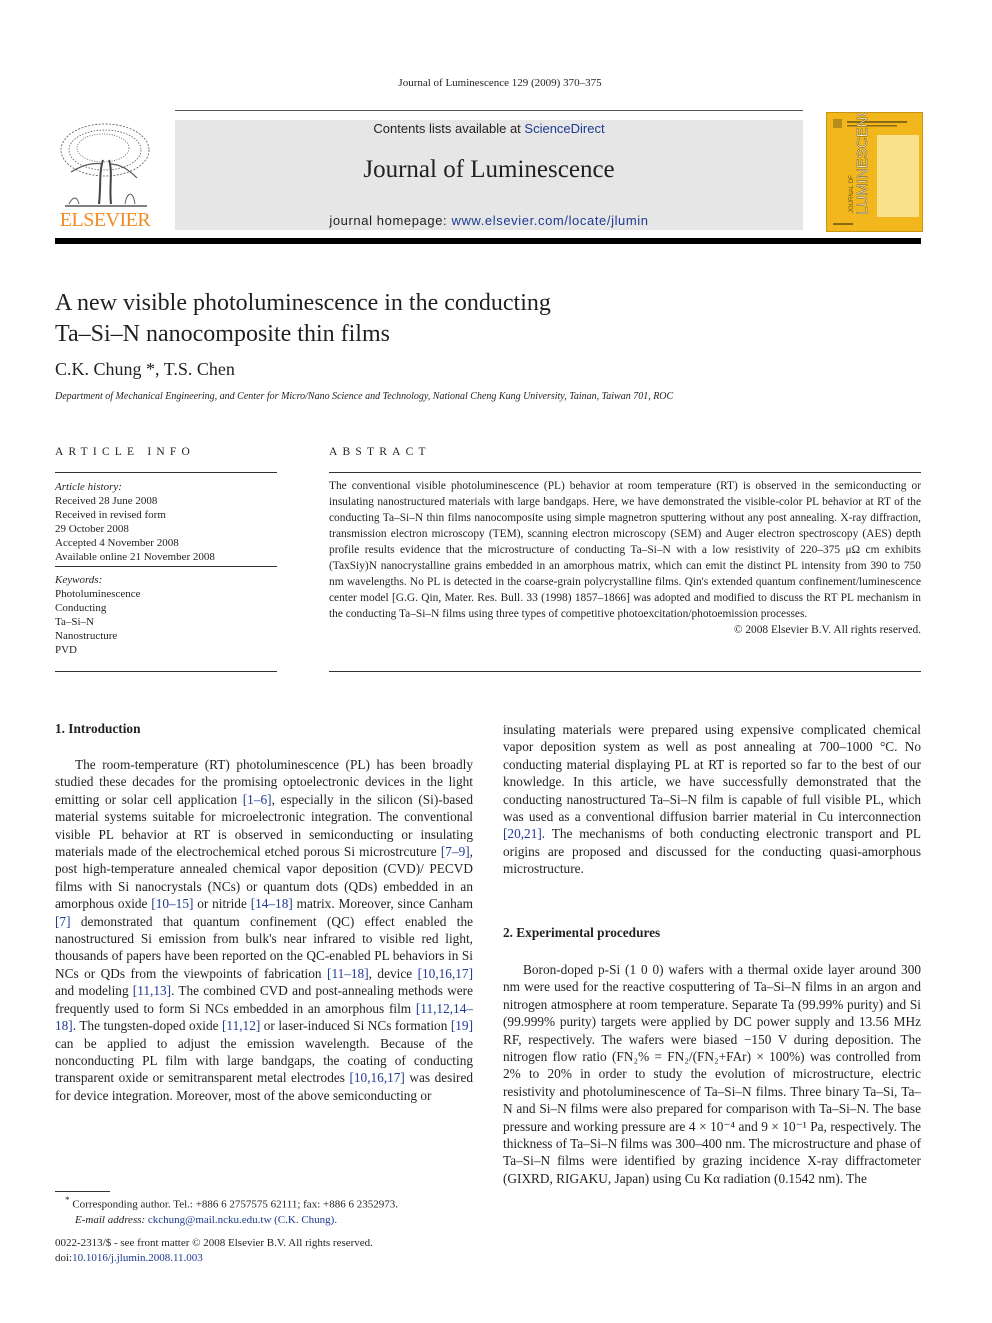  I want to click on section-heading-experimental: 2. Experimental procedures, so click(582, 932).